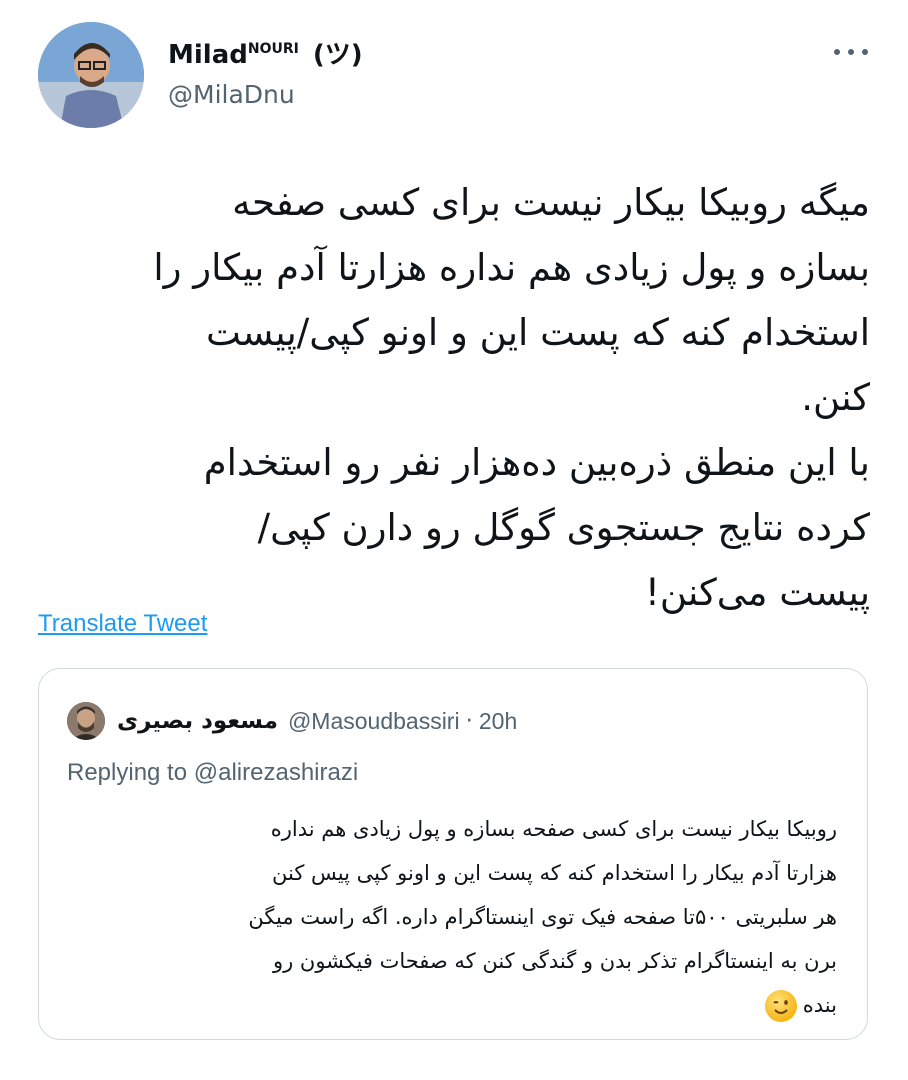 This screenshot has width=908, height=1080. I want to click on author-name-text: Milad, so click(208, 55).